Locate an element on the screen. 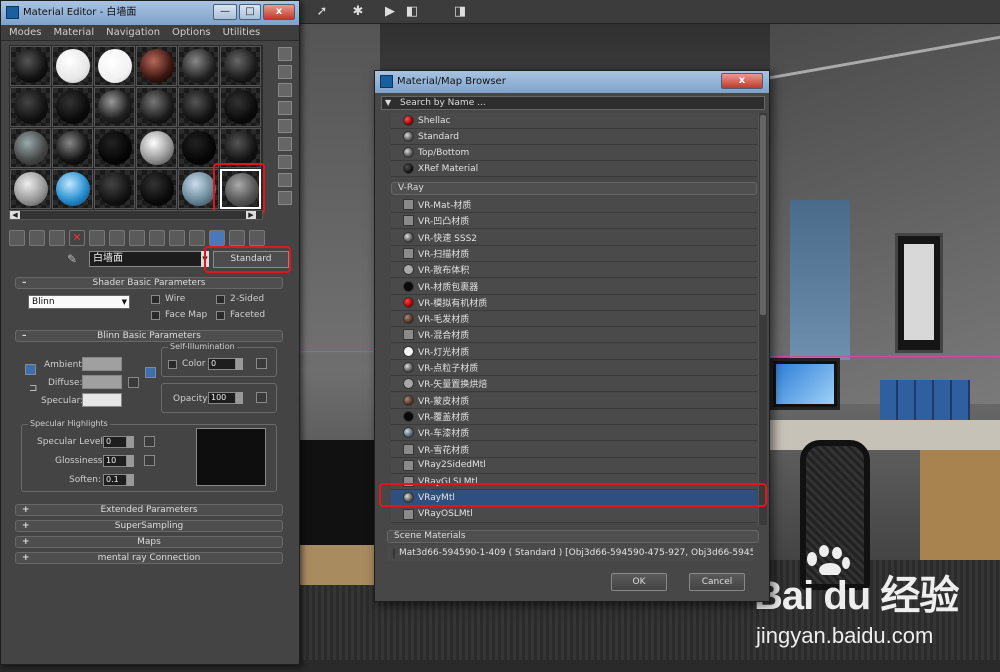 The image size is (1000, 672). copy-material-icon is located at coordinates (97, 238).